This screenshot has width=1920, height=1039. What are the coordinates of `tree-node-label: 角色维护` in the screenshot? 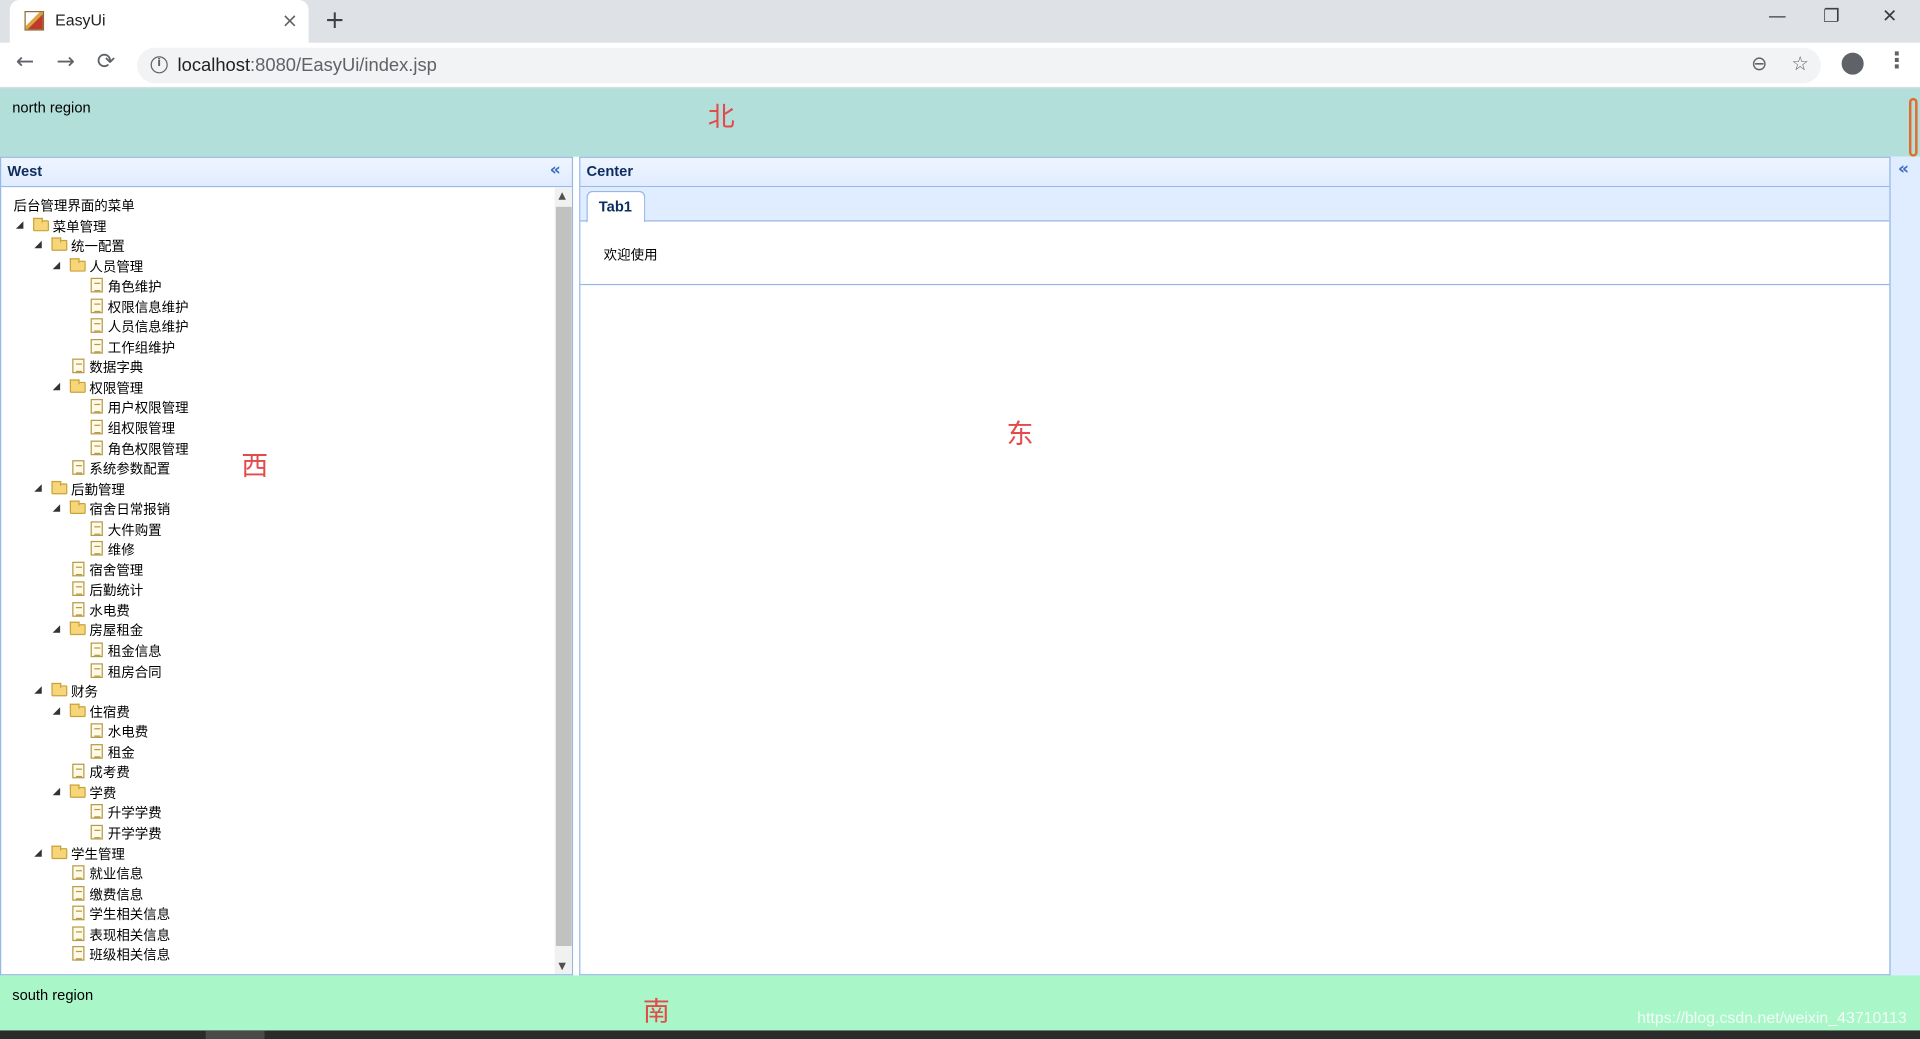 It's located at (134, 287).